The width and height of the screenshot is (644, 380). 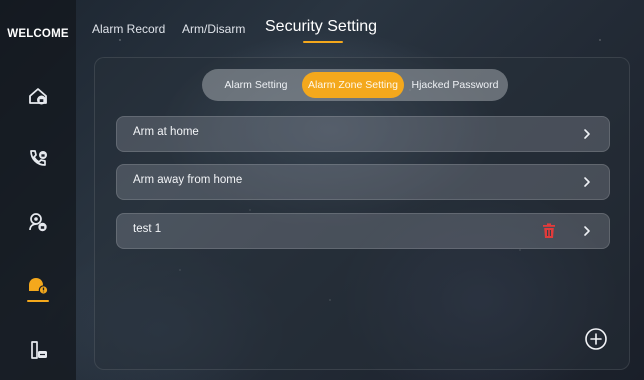 I want to click on add-zone-button, so click(x=596, y=339).